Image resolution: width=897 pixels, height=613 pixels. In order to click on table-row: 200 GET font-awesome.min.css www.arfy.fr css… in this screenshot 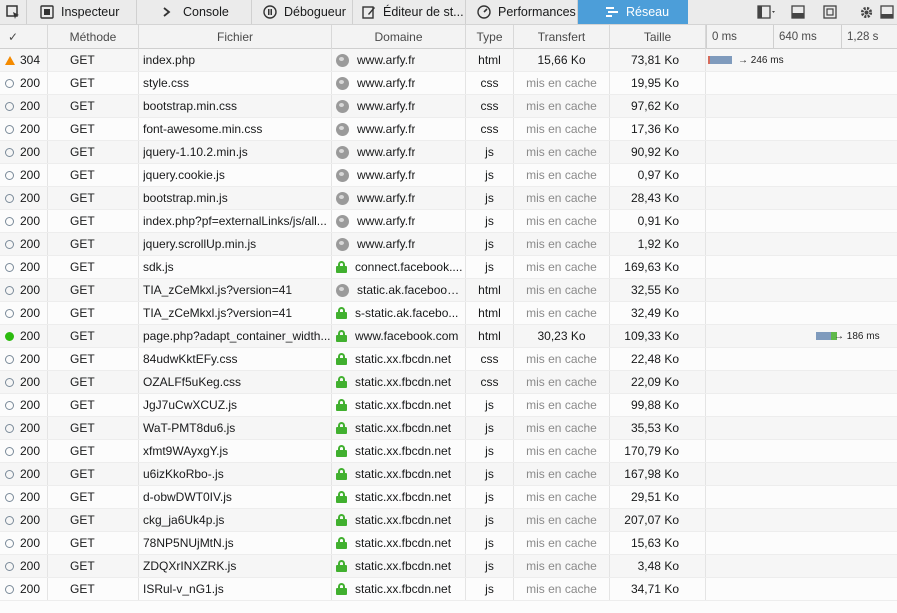, I will do `click(448, 129)`.